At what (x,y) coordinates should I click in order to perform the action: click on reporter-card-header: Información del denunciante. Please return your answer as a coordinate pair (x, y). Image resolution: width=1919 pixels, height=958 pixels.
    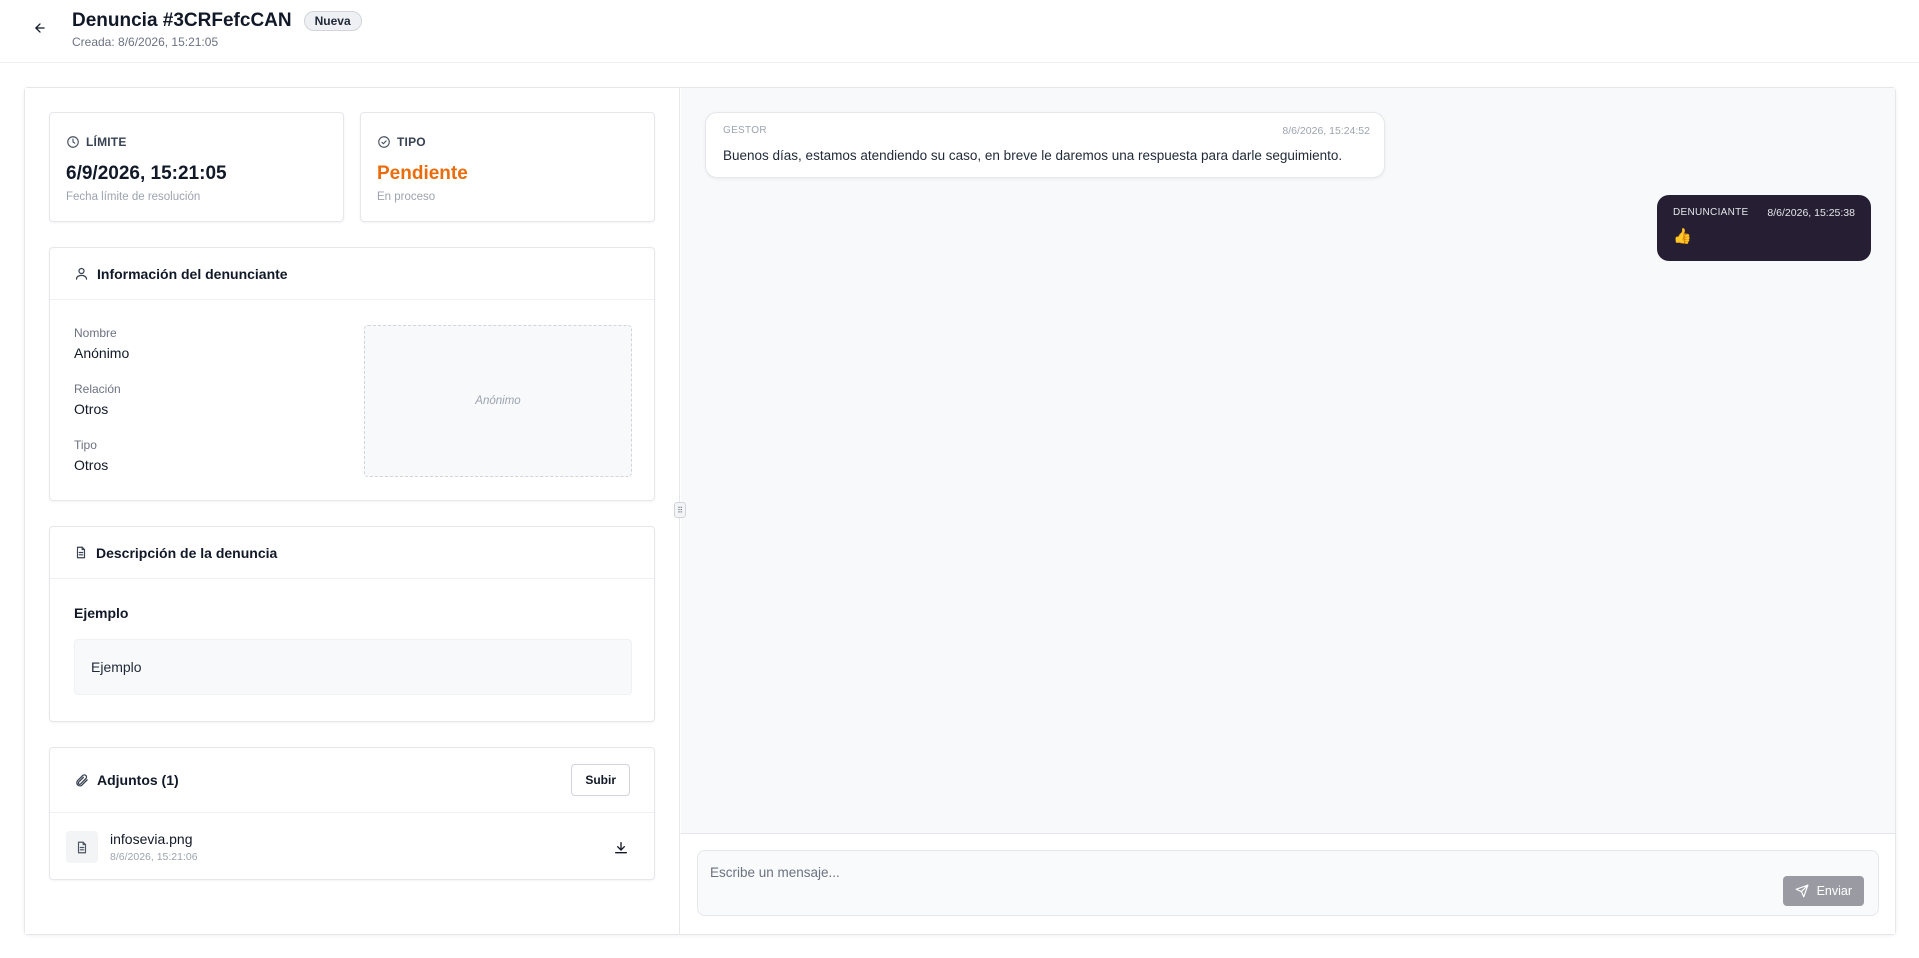
    Looking at the image, I should click on (352, 274).